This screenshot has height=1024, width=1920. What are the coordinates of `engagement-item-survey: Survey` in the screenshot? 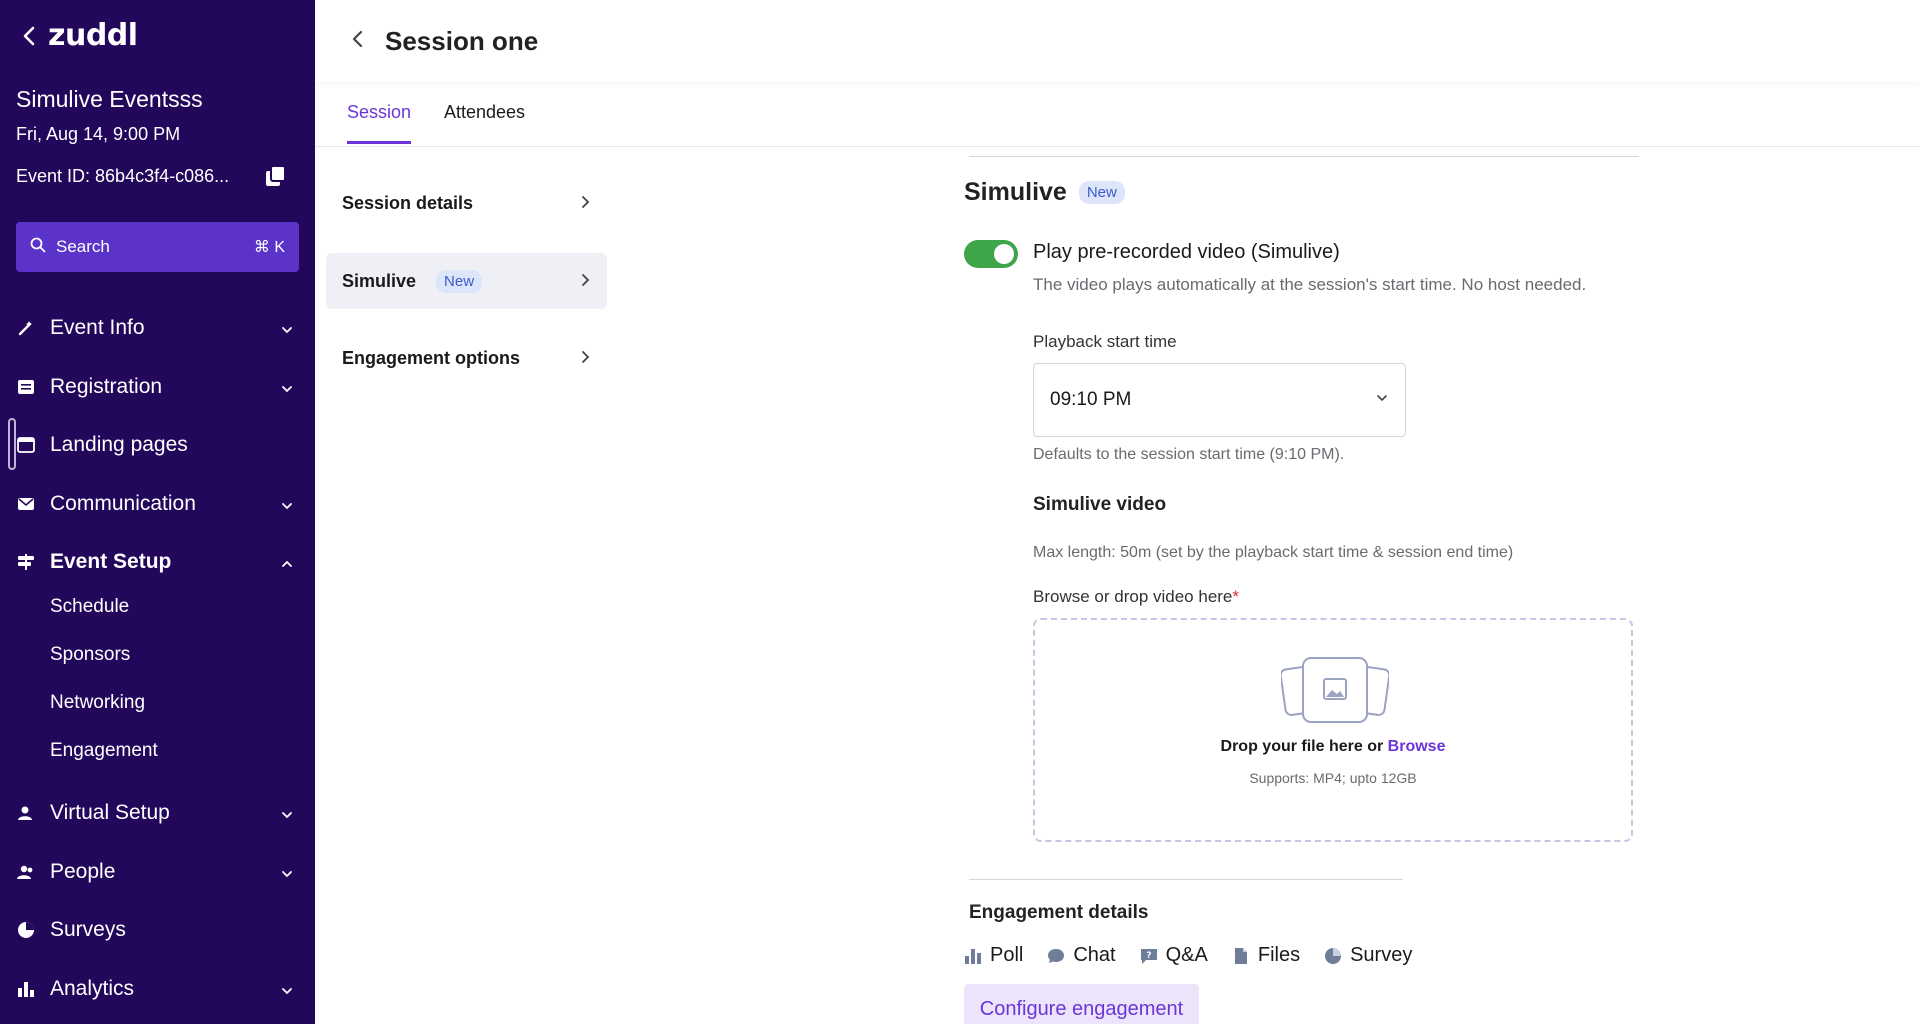 It's located at (1368, 955).